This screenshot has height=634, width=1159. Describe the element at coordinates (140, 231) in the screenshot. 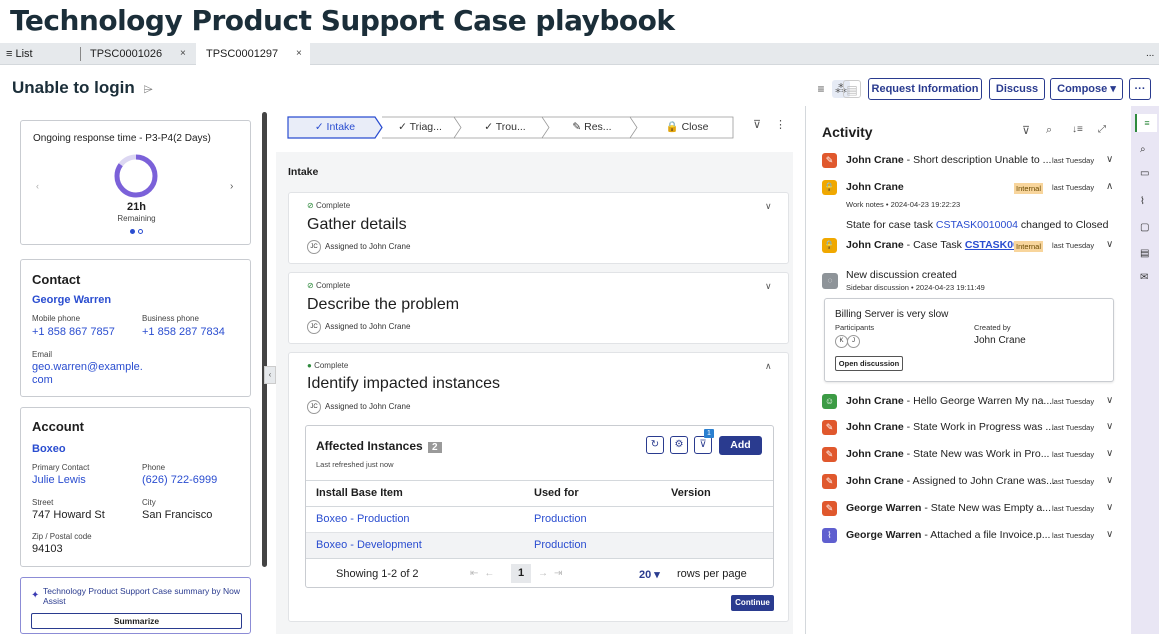

I see `carousel-dot` at that location.